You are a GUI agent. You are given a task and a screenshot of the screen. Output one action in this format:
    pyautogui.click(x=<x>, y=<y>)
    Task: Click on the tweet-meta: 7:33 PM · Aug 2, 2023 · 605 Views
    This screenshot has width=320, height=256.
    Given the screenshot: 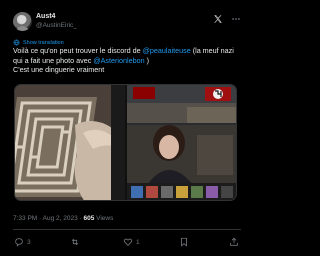 What is the action you would take?
    pyautogui.click(x=63, y=218)
    